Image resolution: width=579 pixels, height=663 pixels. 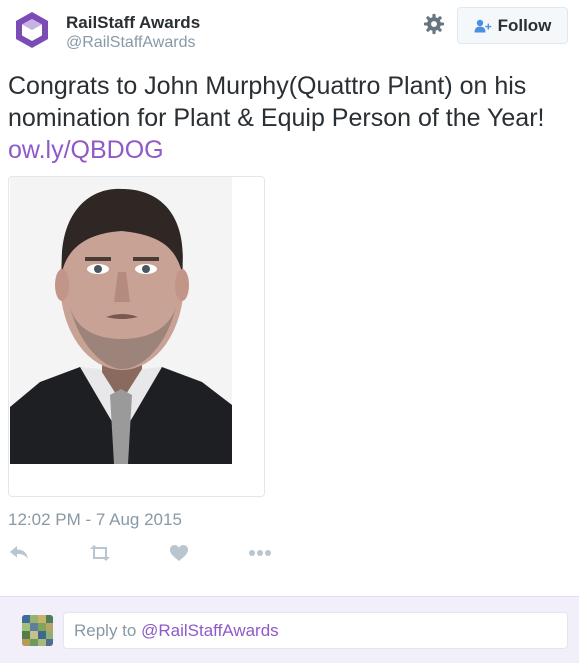 I want to click on follow-button: Follow, so click(x=512, y=25).